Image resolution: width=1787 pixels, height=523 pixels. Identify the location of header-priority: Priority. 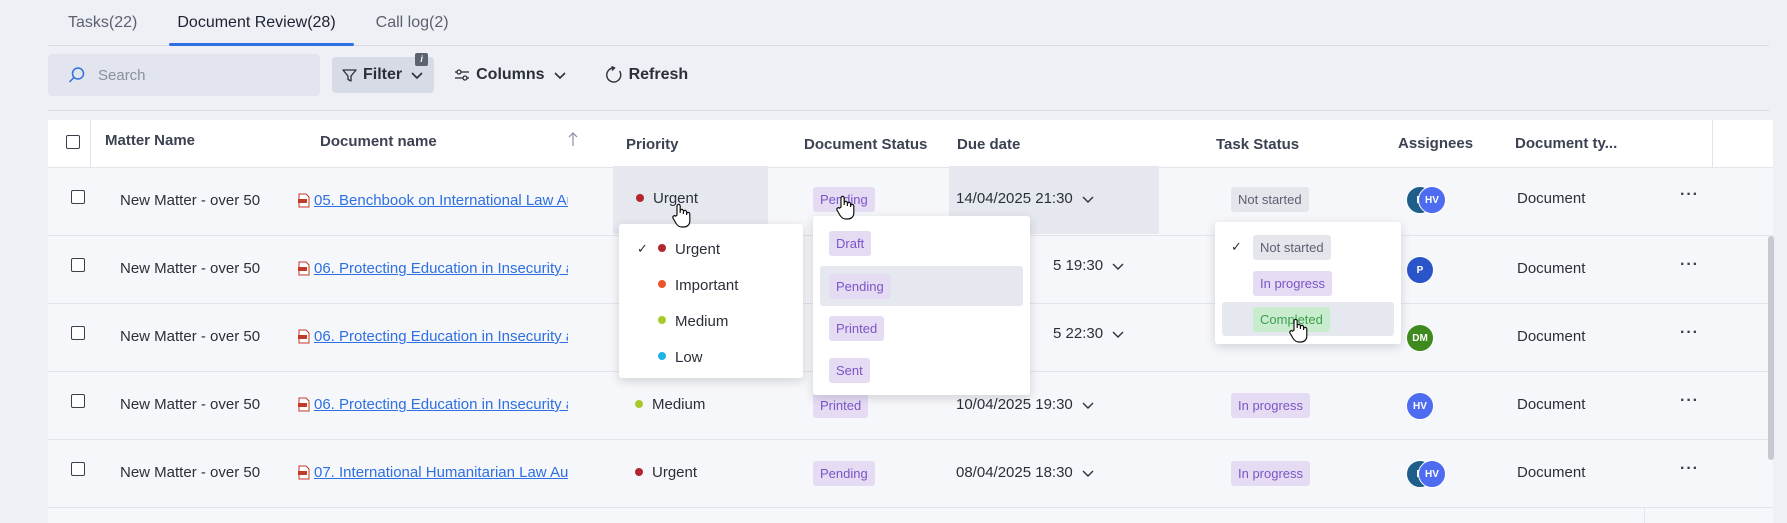
(652, 144).